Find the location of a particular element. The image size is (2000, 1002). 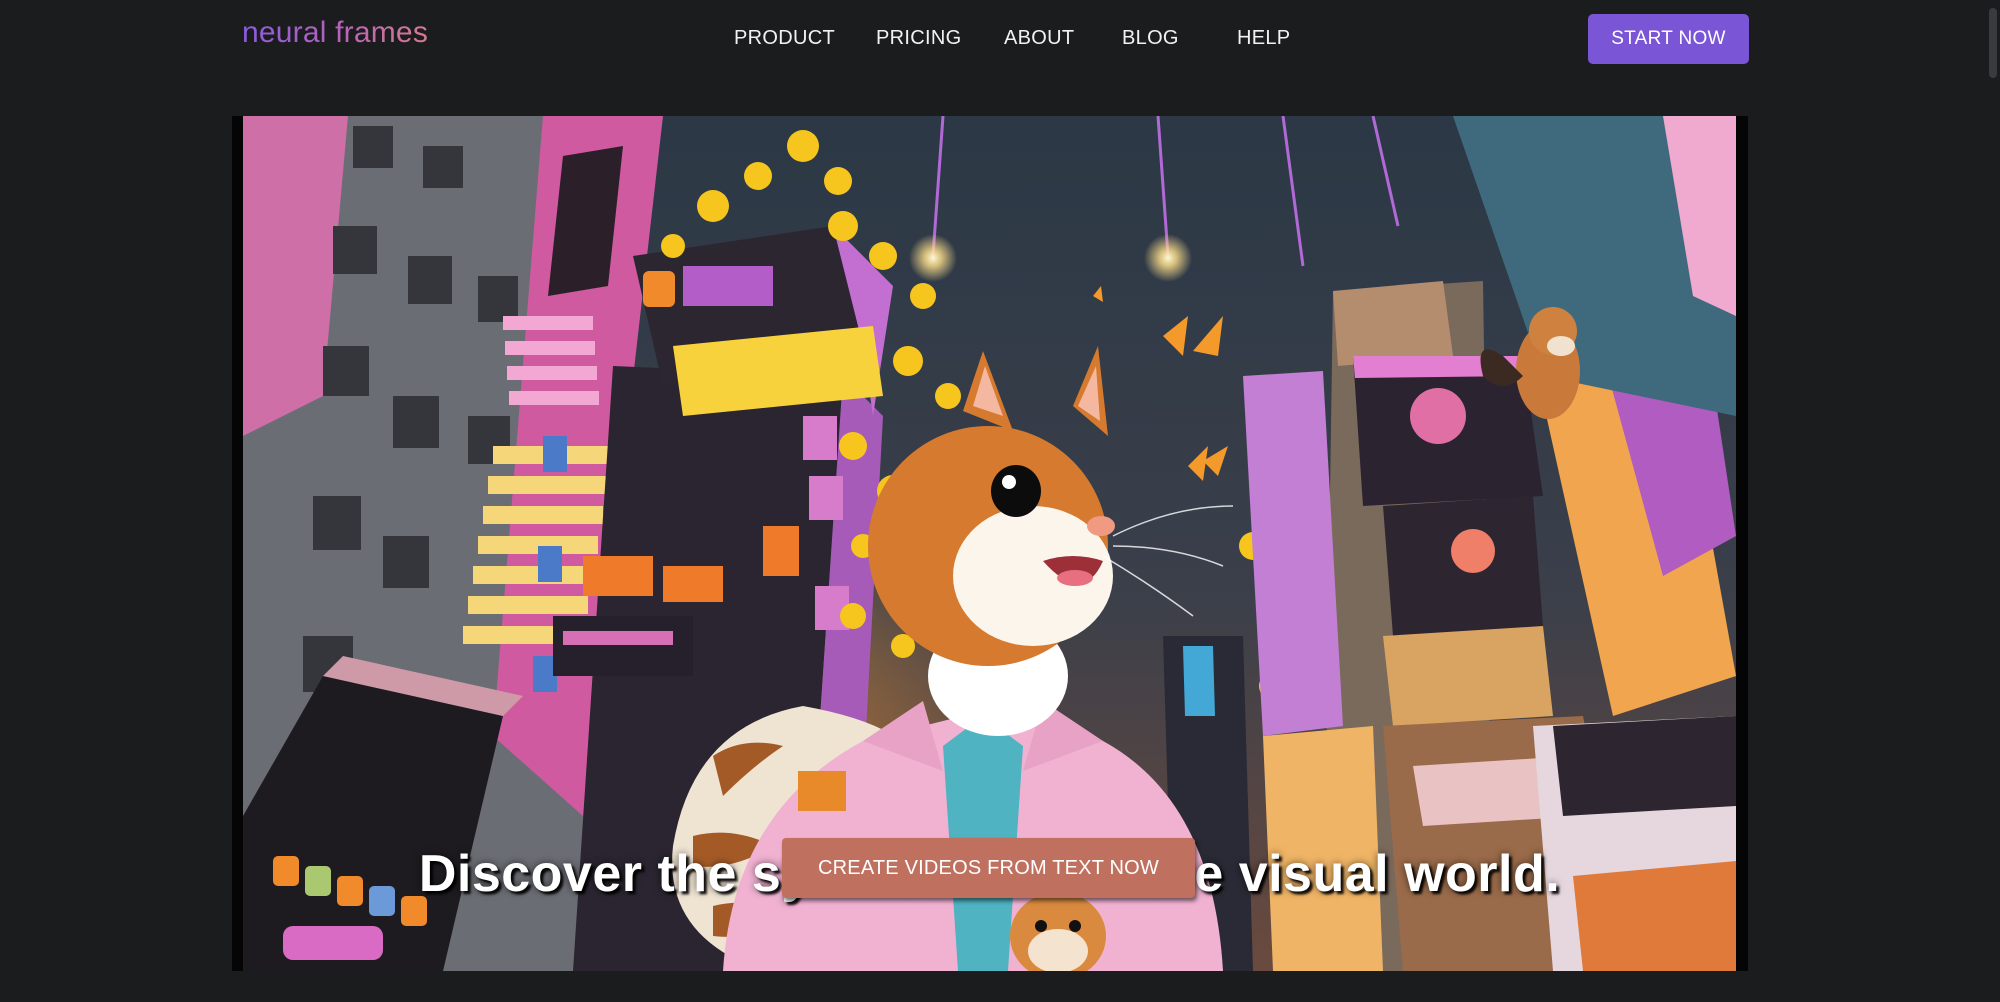

nav-item-help: HELP is located at coordinates (1263, 38).